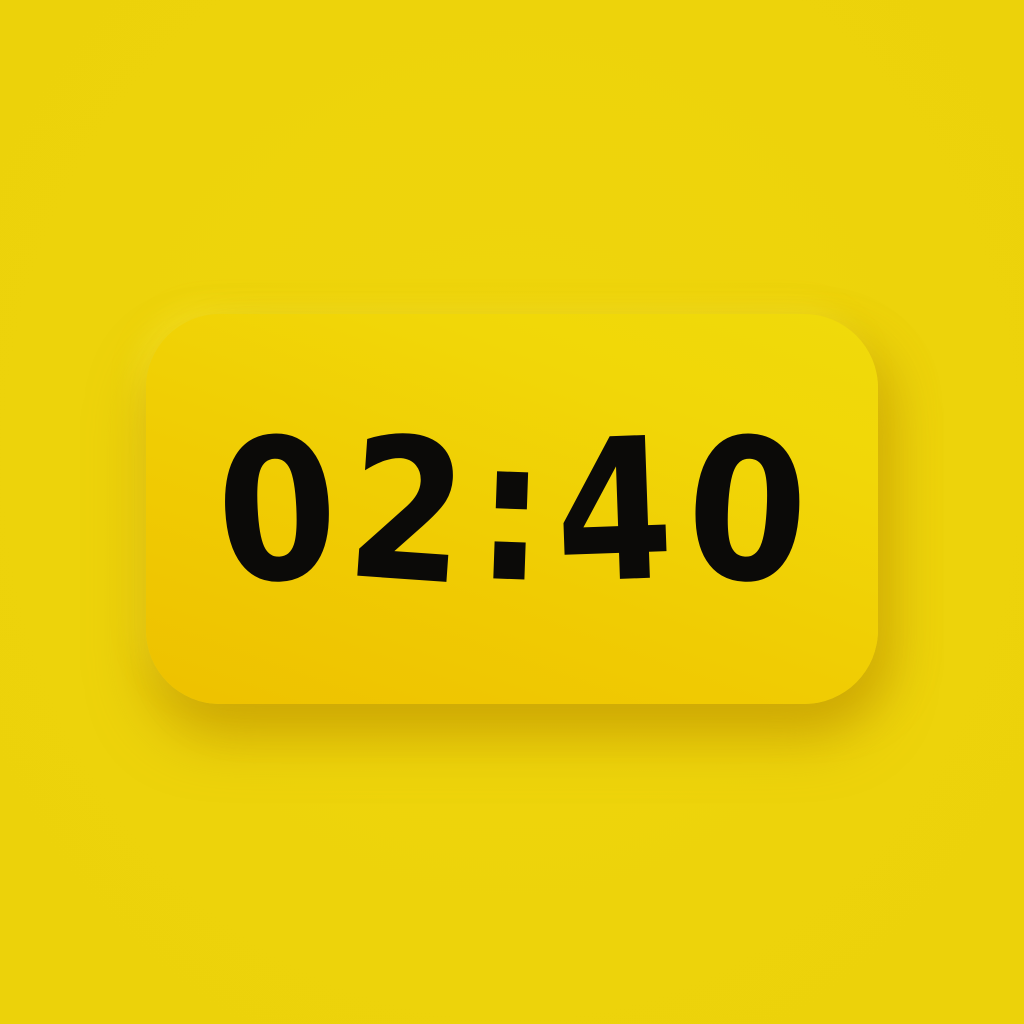 The width and height of the screenshot is (1024, 1024). What do you see at coordinates (408, 512) in the screenshot?
I see `hour-ones-digit: 2` at bounding box center [408, 512].